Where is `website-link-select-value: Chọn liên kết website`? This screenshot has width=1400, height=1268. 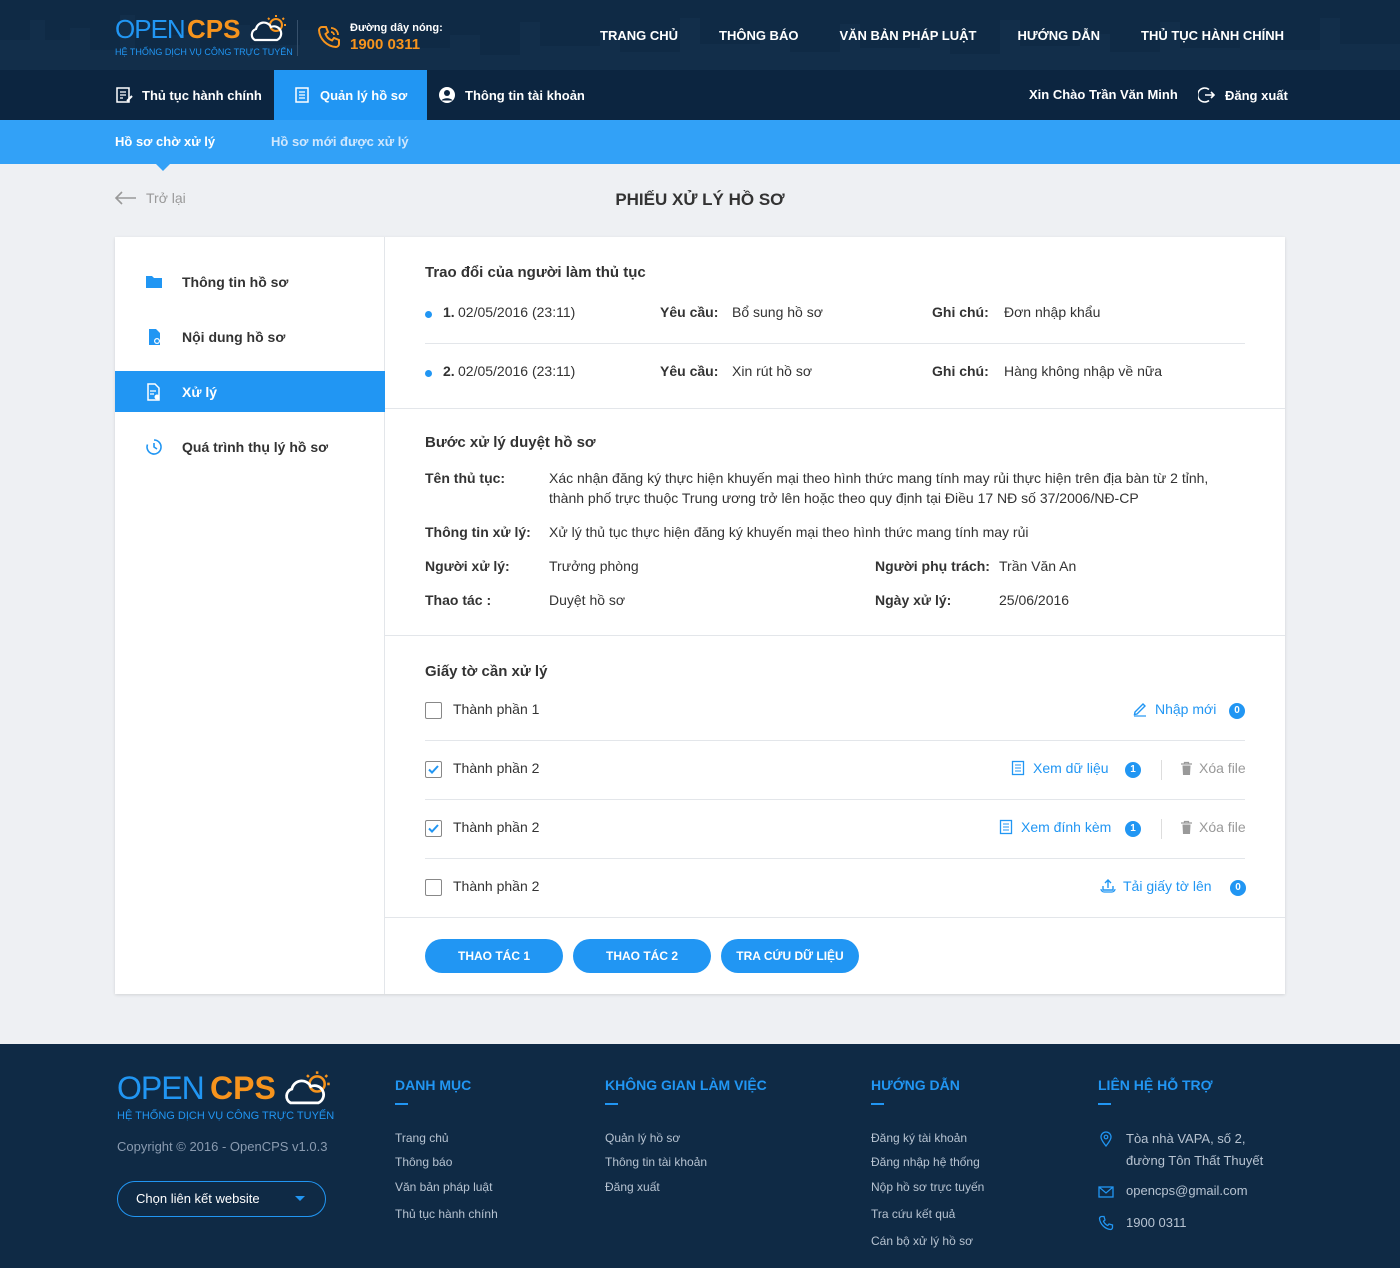 website-link-select-value: Chọn liên kết website is located at coordinates (198, 1198).